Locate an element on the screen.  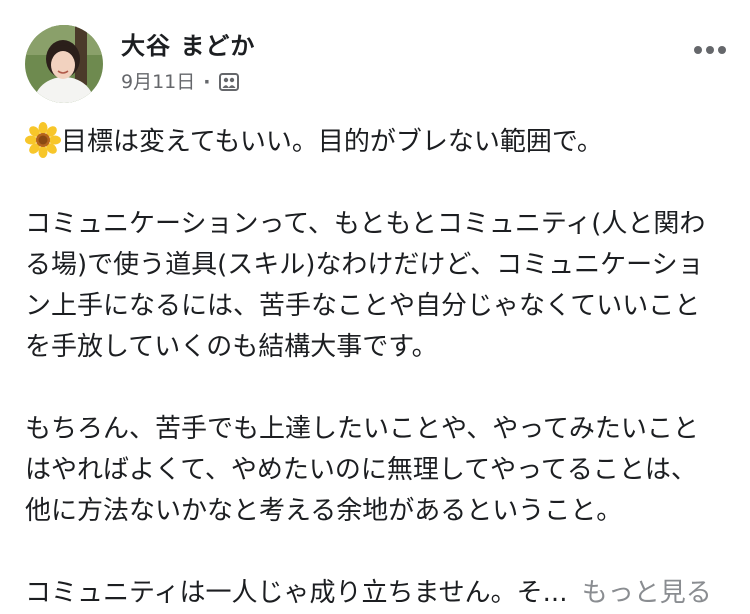
post-line: もちろん、苦手でも上達したいことや、やってみたいこと is located at coordinates (362, 429).